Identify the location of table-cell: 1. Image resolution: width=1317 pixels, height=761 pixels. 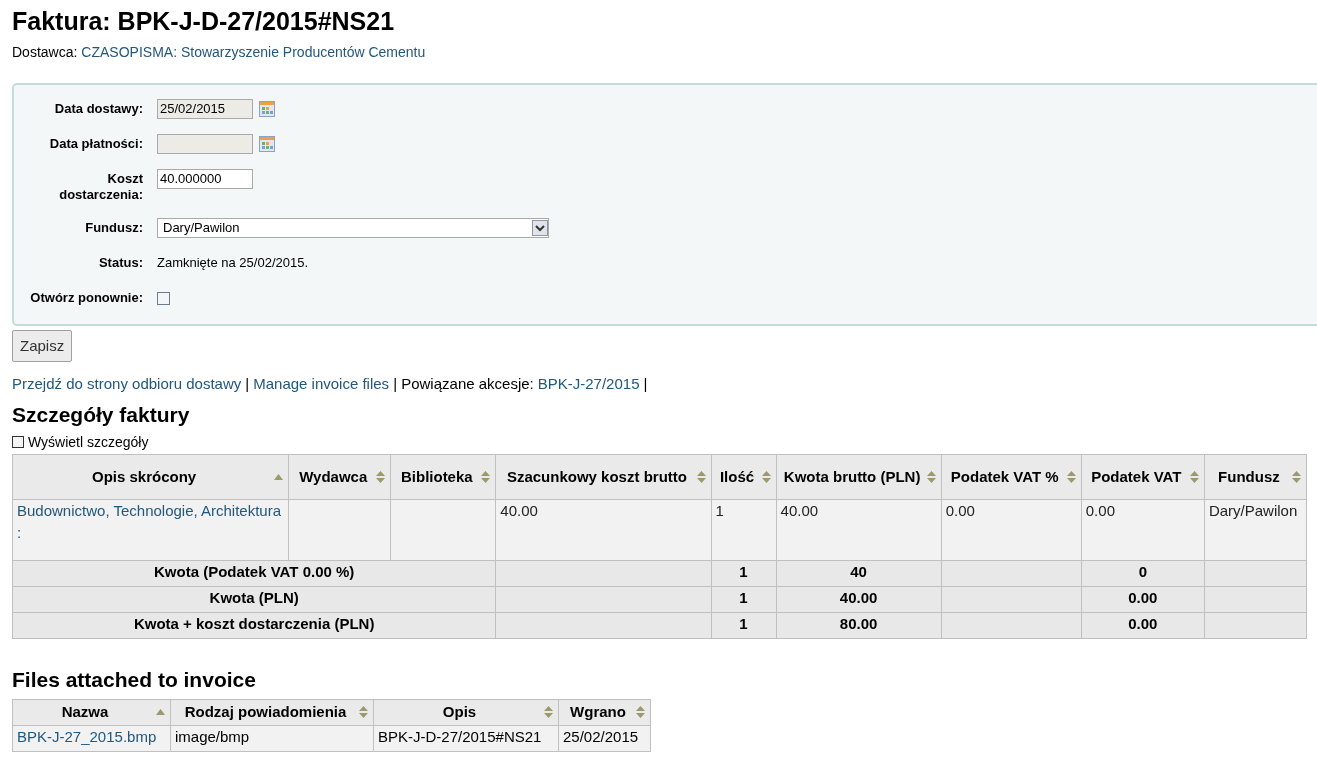
(744, 529).